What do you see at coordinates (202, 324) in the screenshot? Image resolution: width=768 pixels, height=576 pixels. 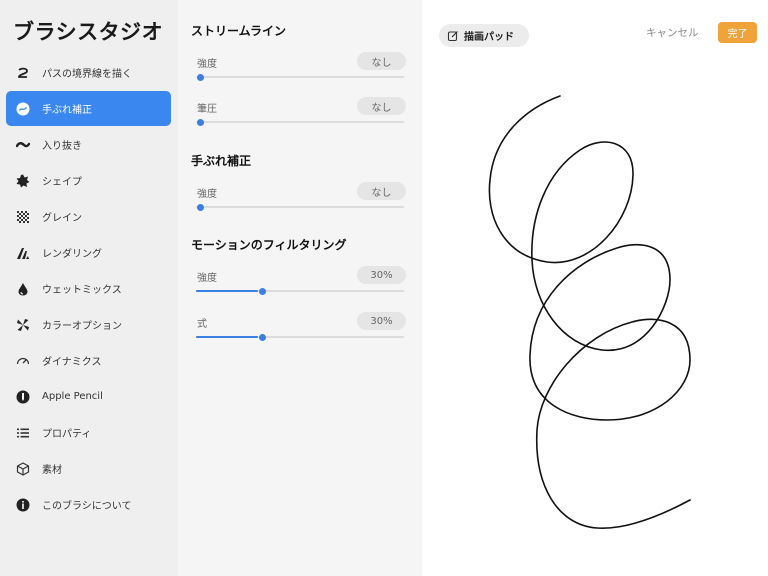 I see `setting-label: 式` at bounding box center [202, 324].